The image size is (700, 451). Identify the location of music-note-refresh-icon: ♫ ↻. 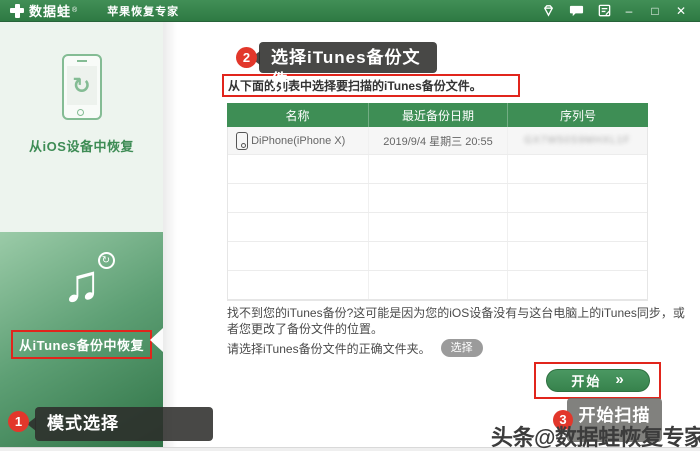
(82, 284).